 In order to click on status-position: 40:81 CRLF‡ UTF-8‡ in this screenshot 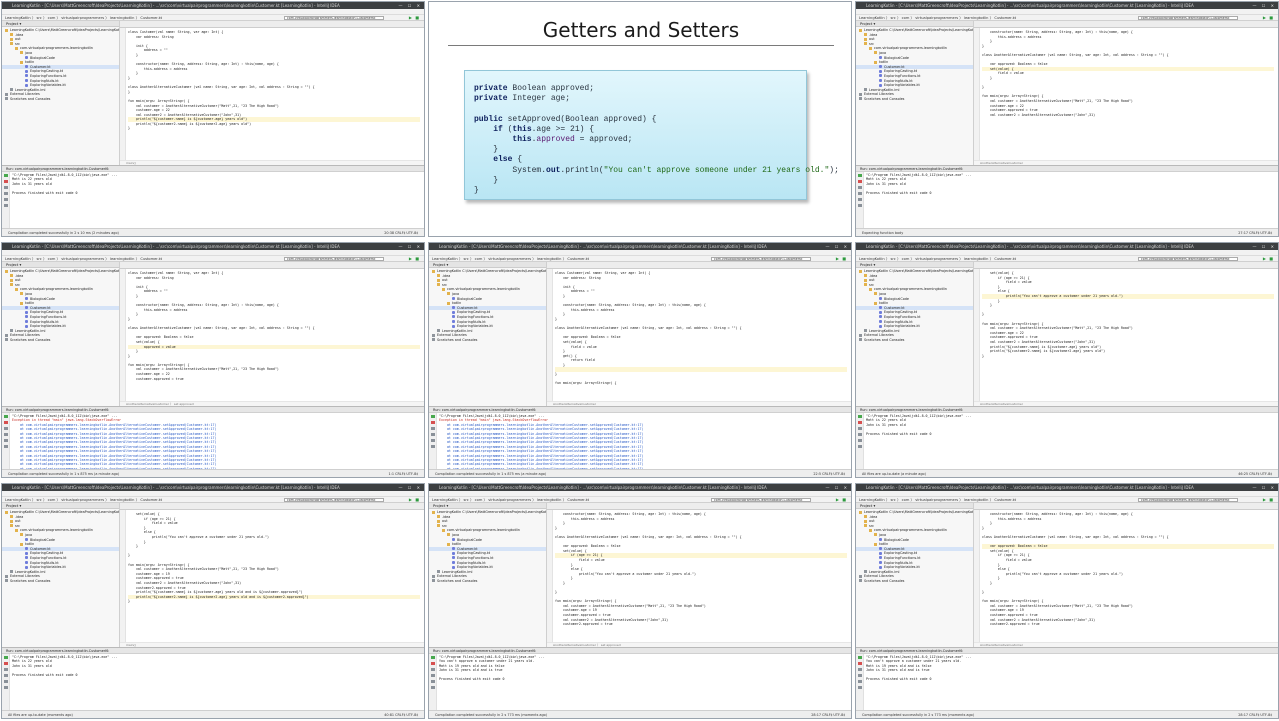, I will do `click(401, 714)`.